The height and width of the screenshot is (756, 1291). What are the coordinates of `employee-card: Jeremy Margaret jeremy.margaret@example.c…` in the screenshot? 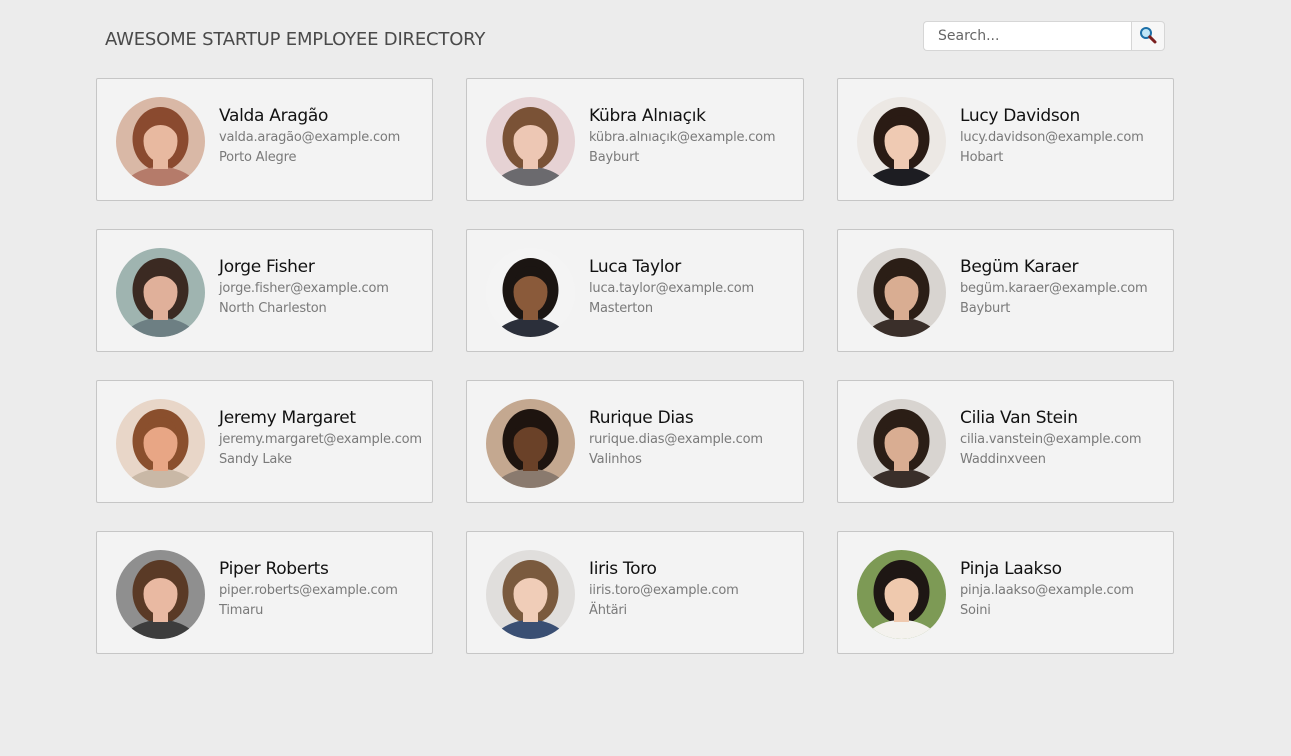 It's located at (264, 441).